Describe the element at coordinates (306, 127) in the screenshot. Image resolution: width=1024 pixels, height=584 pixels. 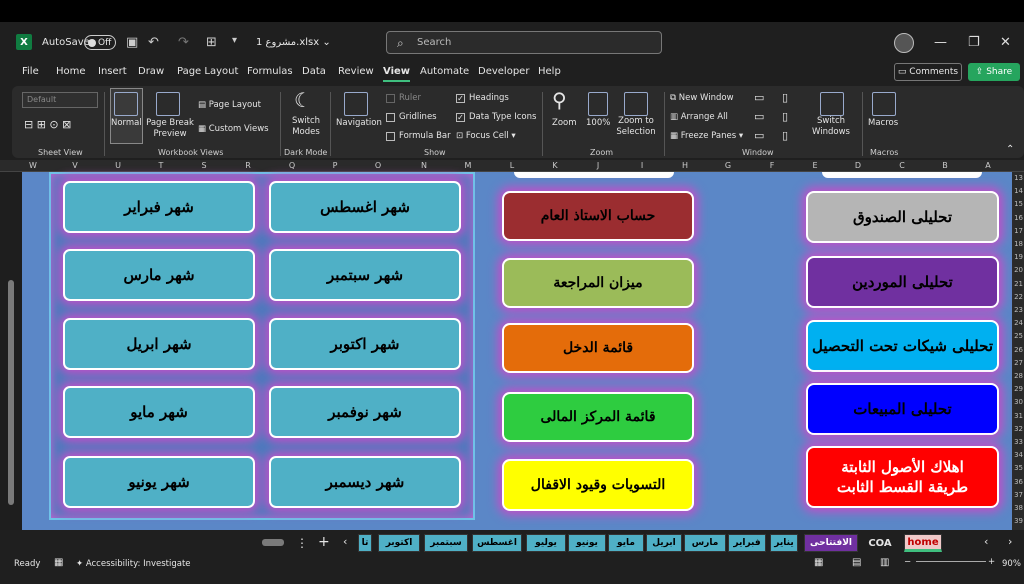
I see `switch-modes-label: Switch Modes` at that location.